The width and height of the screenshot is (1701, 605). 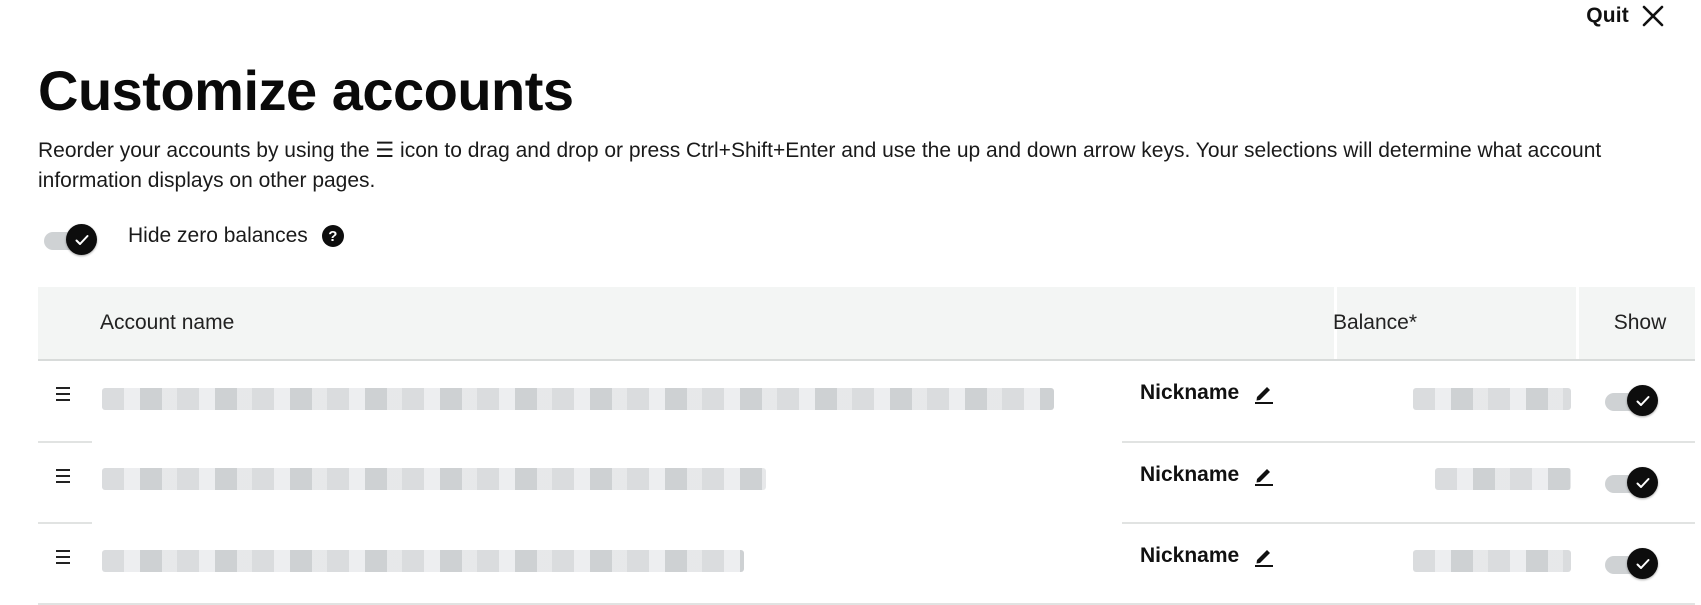 I want to click on column-header-account-name: Account name, so click(x=167, y=322).